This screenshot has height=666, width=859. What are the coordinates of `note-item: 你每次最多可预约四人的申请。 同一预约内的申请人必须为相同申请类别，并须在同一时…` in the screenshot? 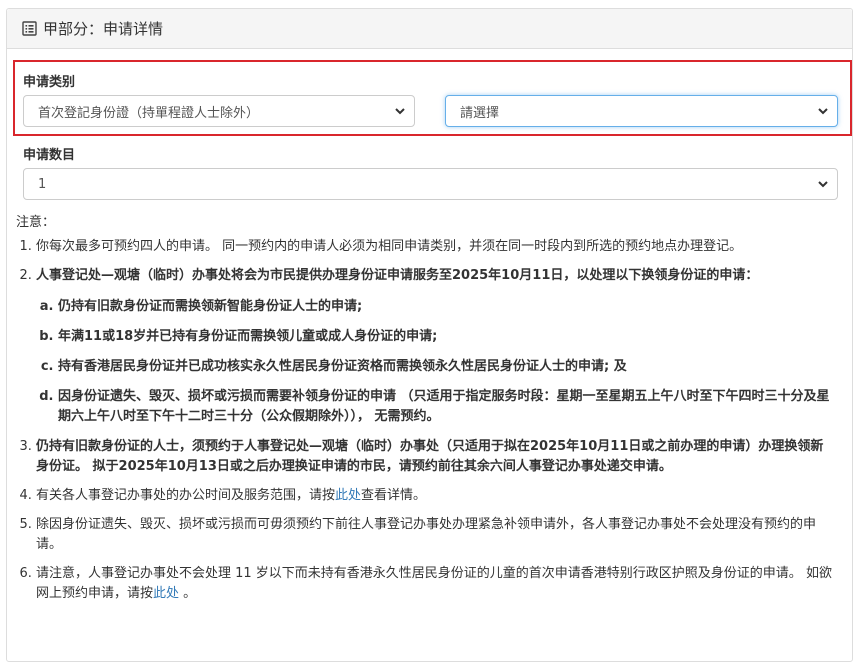 It's located at (436, 247).